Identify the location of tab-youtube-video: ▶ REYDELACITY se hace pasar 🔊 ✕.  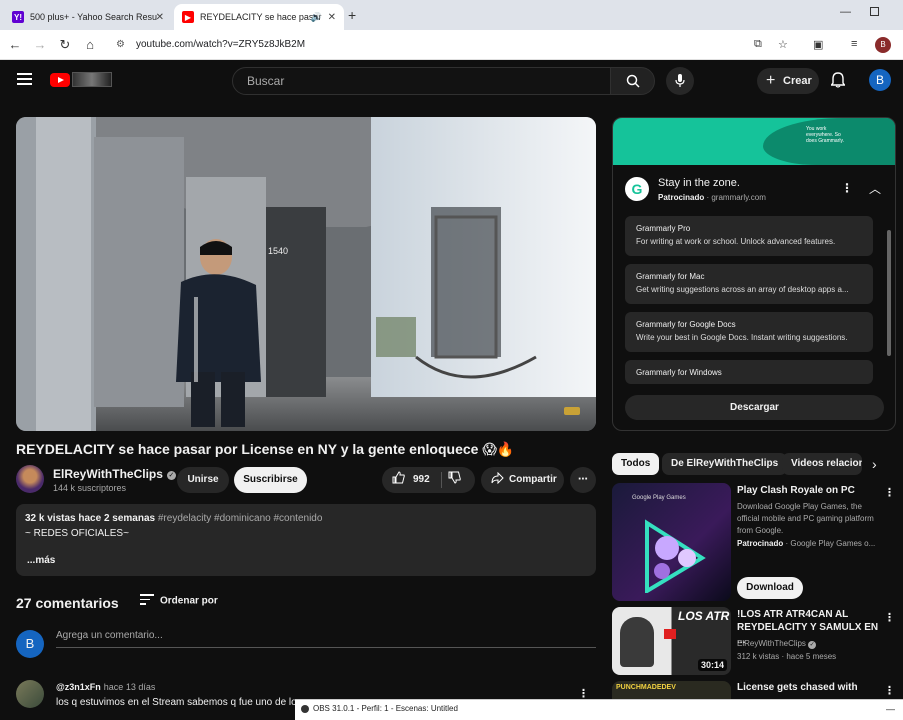
(259, 17).